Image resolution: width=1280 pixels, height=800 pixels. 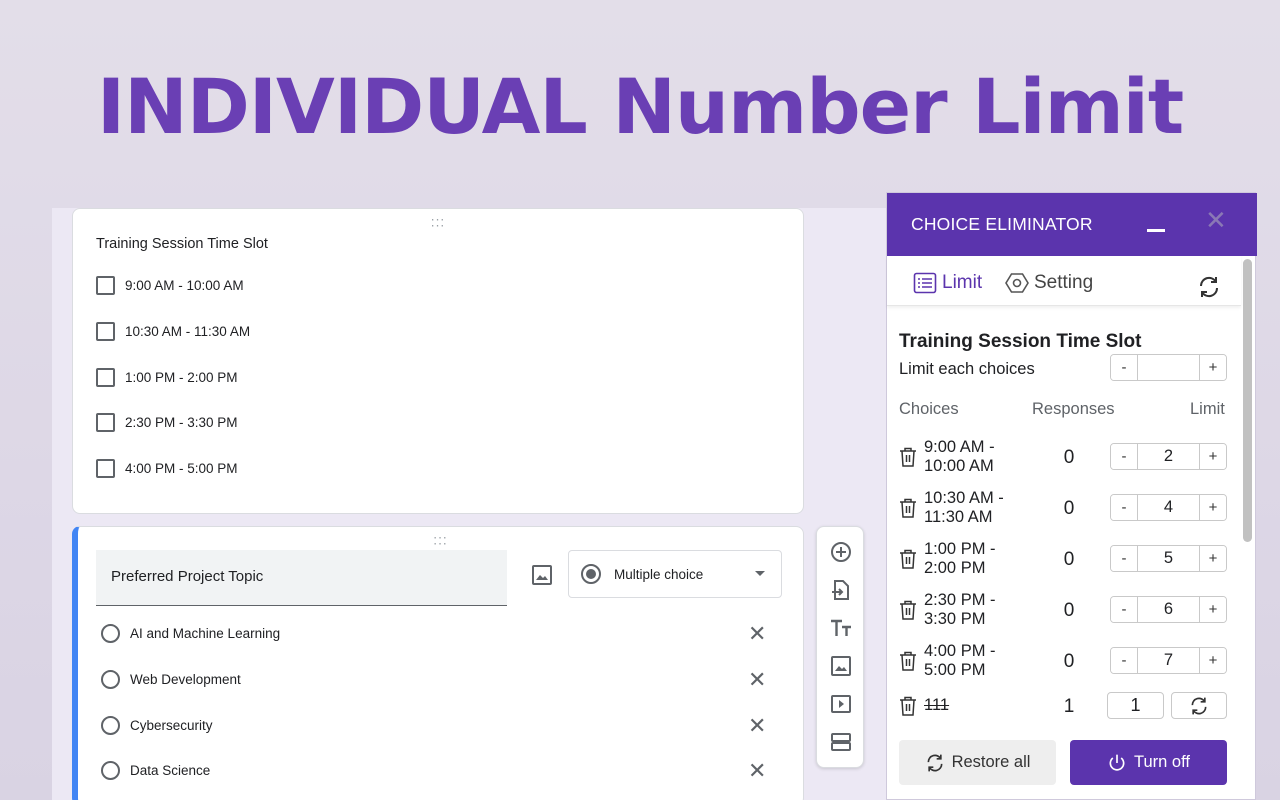 I want to click on response-count: 1, so click(x=1069, y=706).